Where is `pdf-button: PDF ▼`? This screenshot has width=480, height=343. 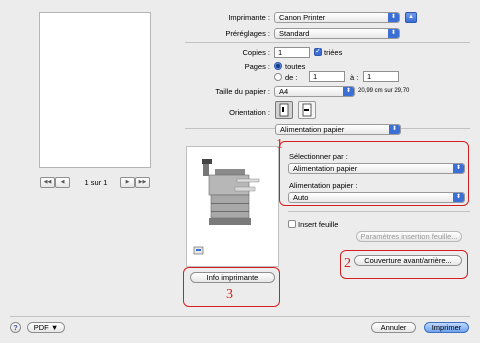 pdf-button: PDF ▼ is located at coordinates (46, 327).